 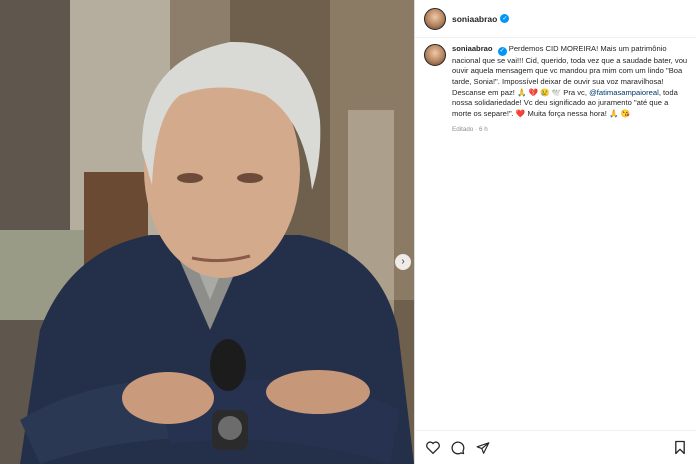 I want to click on share-icon, so click(x=483, y=447).